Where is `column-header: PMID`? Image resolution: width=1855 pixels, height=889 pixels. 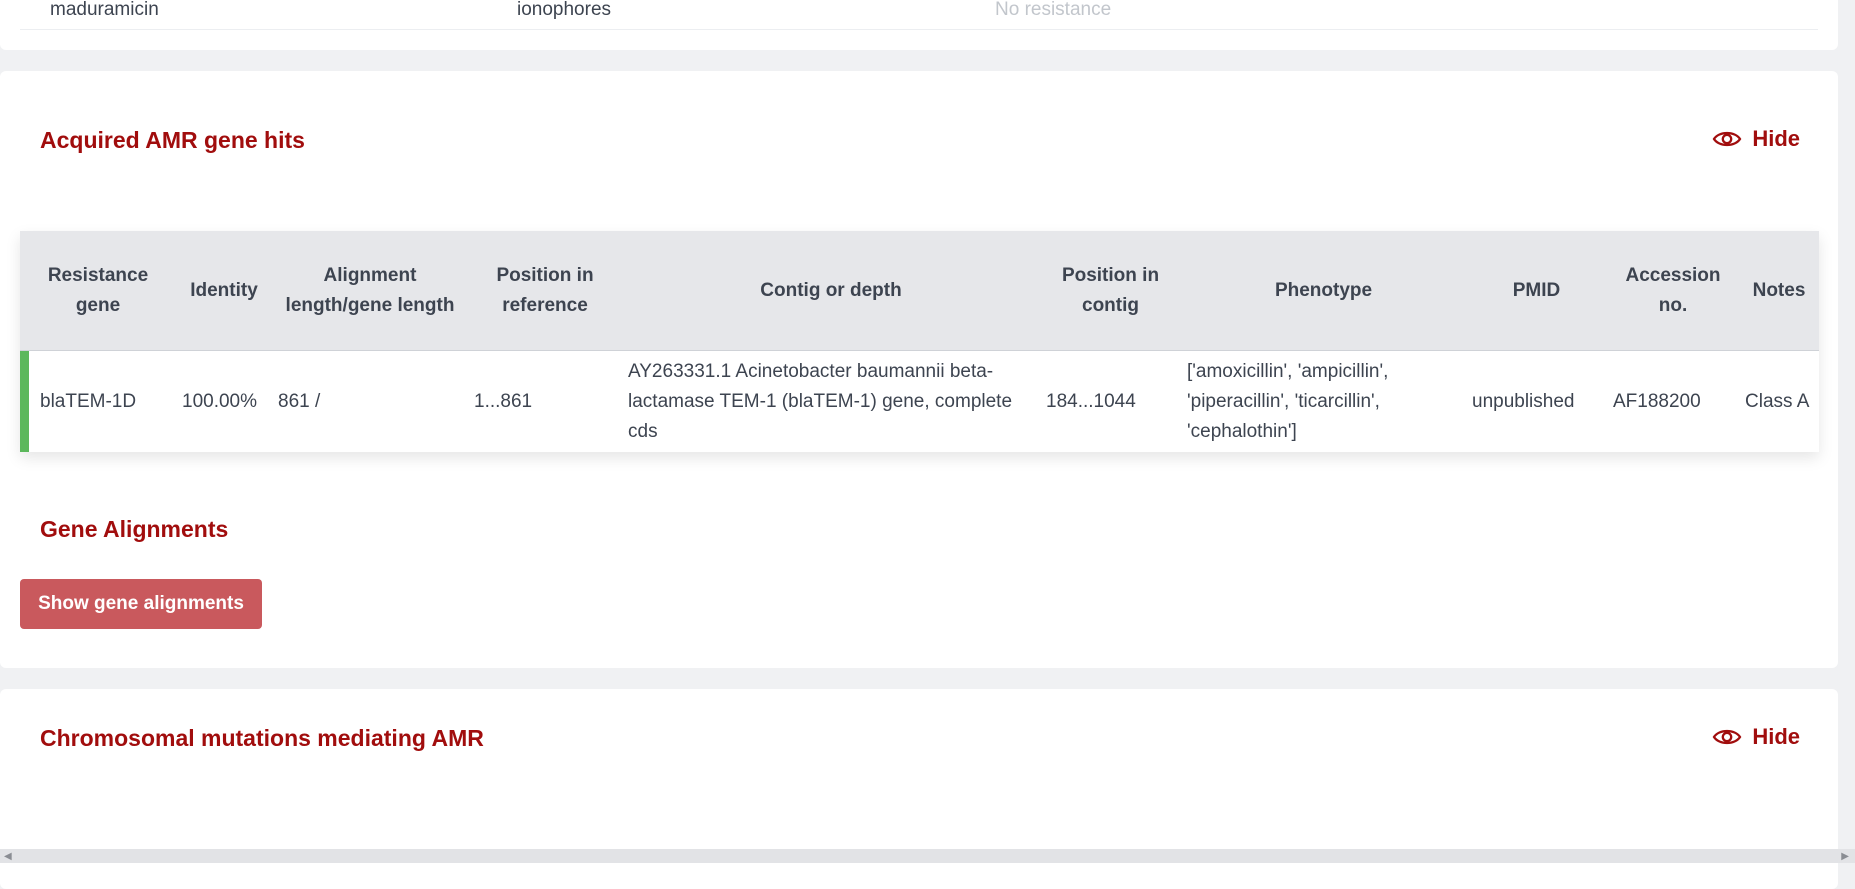 column-header: PMID is located at coordinates (1536, 290).